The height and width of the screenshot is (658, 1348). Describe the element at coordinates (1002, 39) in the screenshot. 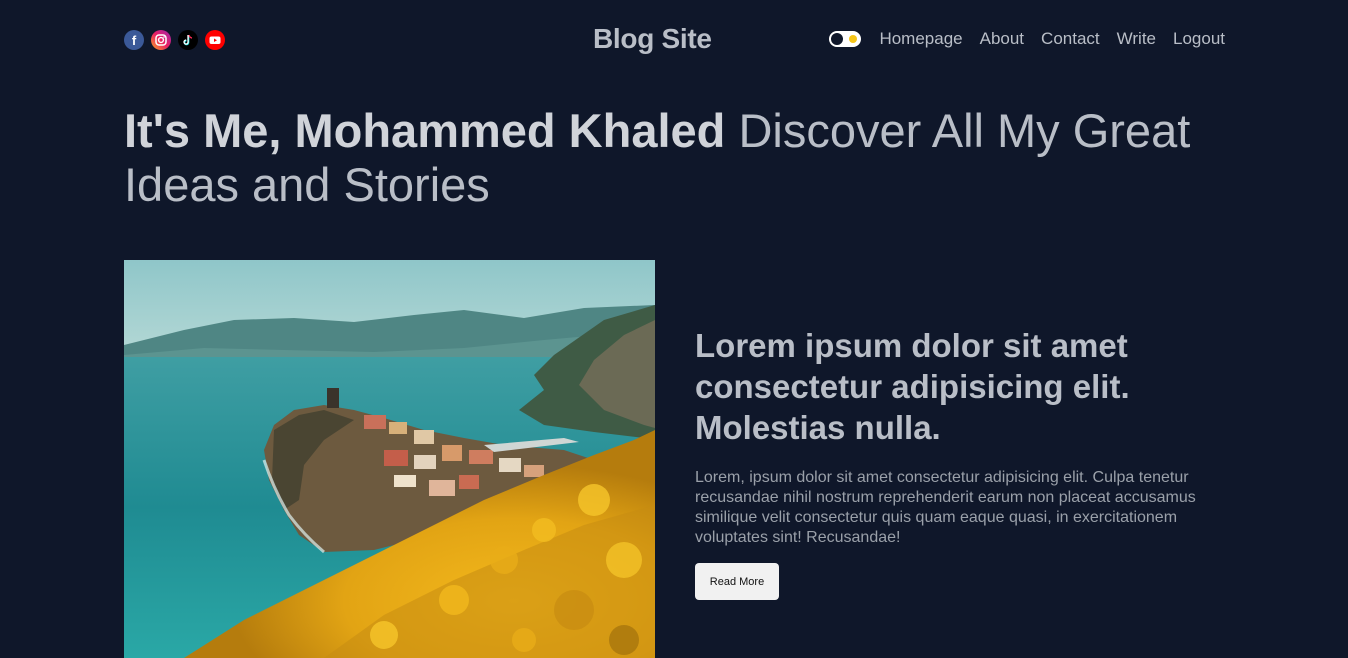

I see `nav-link-about: About` at that location.